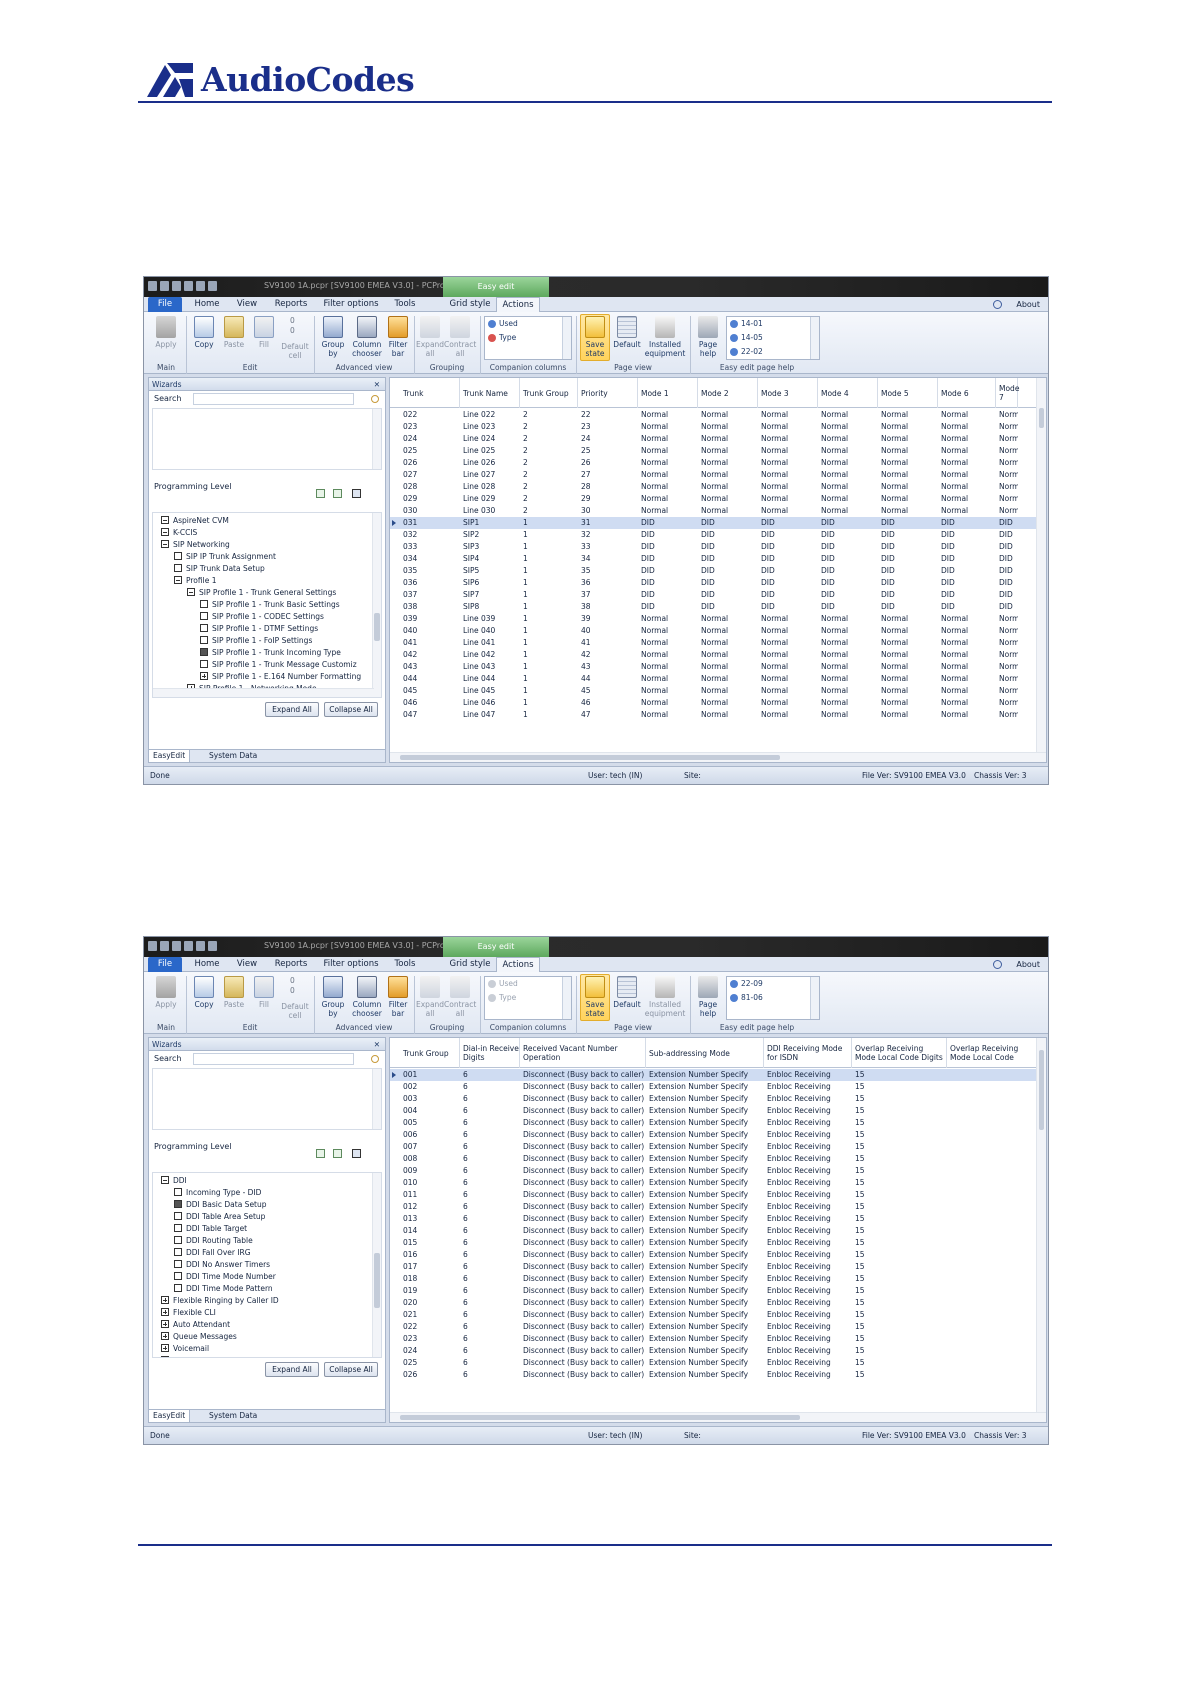  Describe the element at coordinates (430, 1075) in the screenshot. I see `table-cell: 001` at that location.